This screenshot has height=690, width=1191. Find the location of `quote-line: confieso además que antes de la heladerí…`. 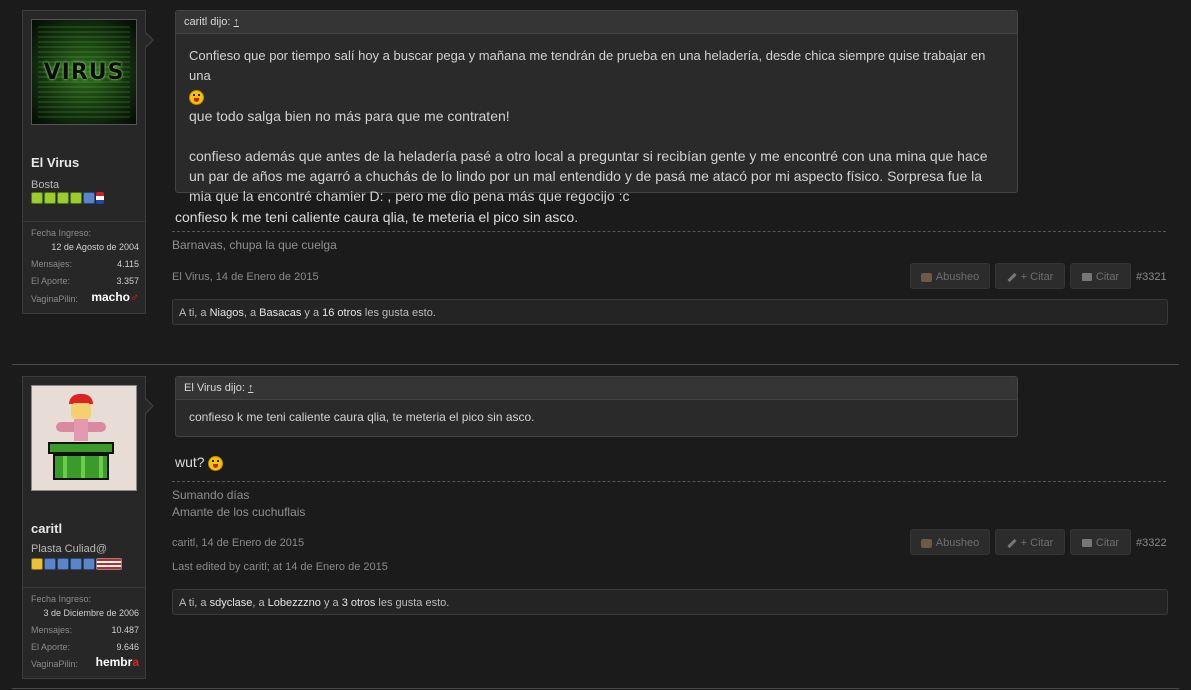

quote-line: confieso además que antes de la heladerí… is located at coordinates (588, 156).